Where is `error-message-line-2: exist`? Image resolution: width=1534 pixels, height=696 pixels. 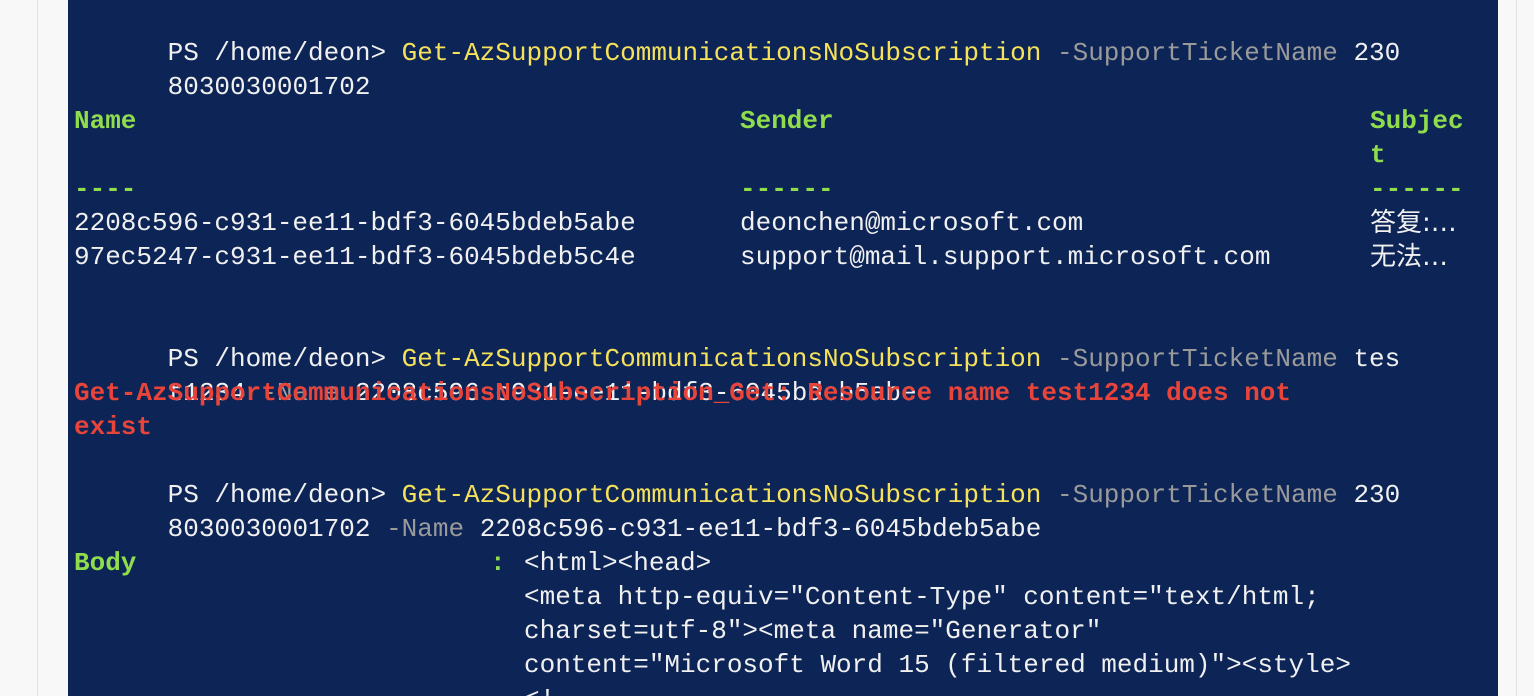
error-message-line-2: exist is located at coordinates (113, 427).